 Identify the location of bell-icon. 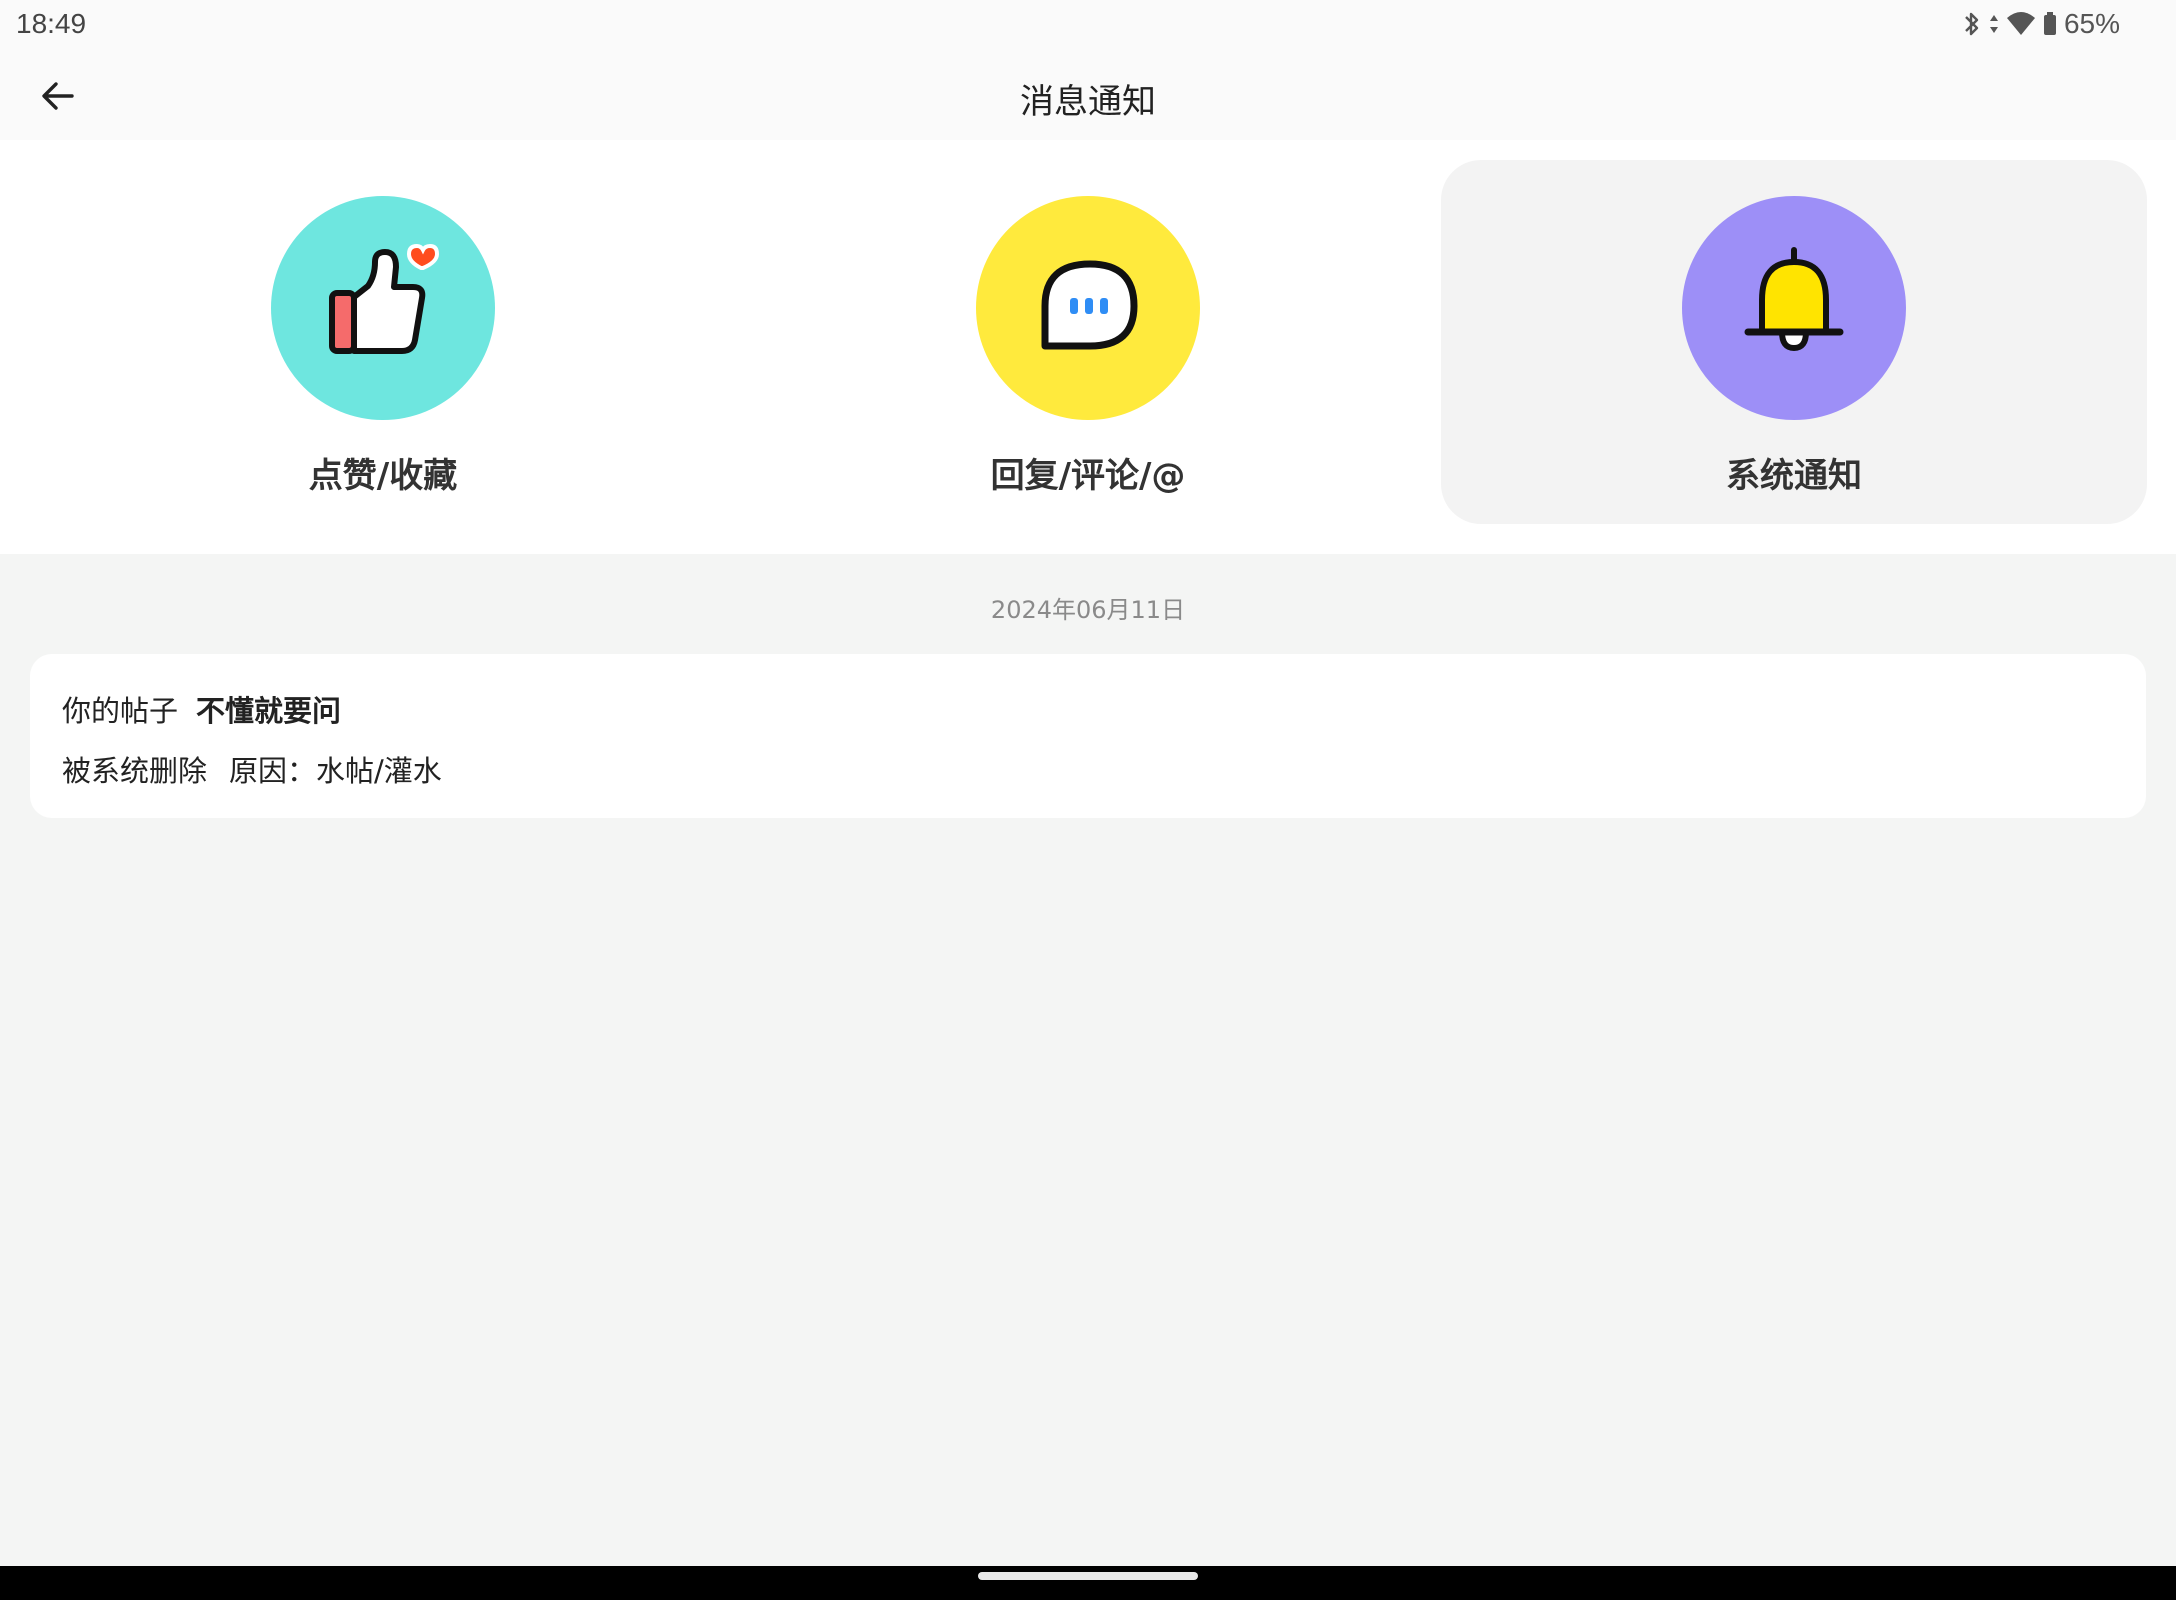
(1794, 308).